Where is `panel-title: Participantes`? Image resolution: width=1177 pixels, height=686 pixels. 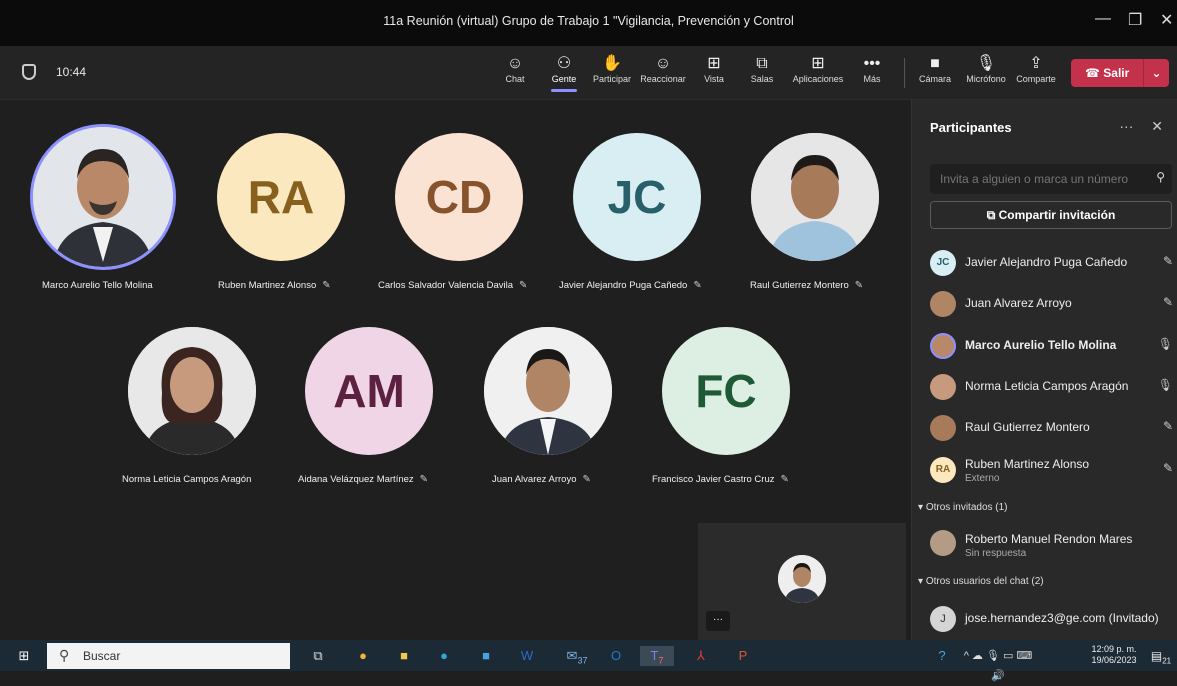
panel-title: Participantes is located at coordinates (971, 127).